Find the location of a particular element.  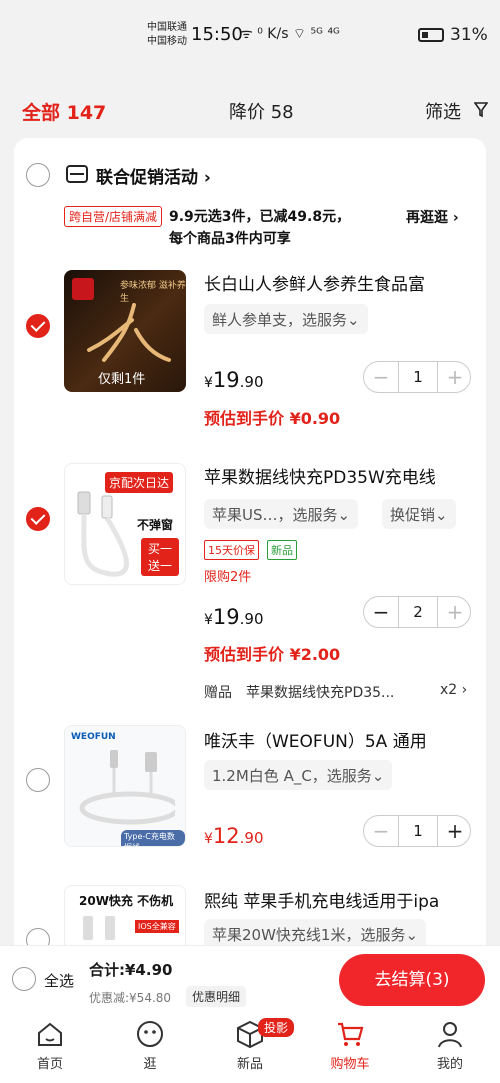

product-image: 参味浓郁 滋补养生 仅剩1件 is located at coordinates (125, 331).